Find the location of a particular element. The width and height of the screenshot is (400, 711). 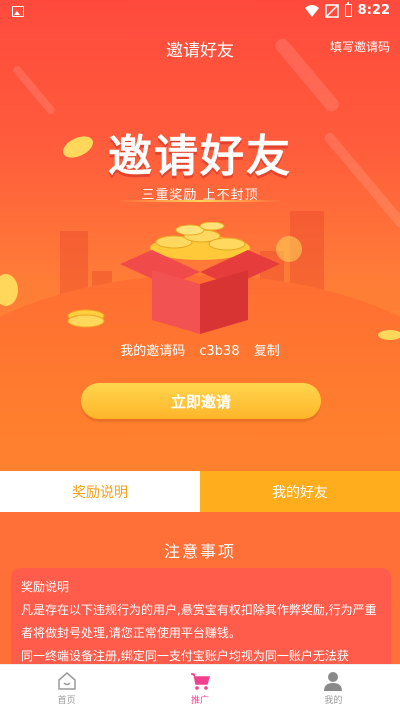

fill-invite-code-link: 填写邀请码 is located at coordinates (360, 46).